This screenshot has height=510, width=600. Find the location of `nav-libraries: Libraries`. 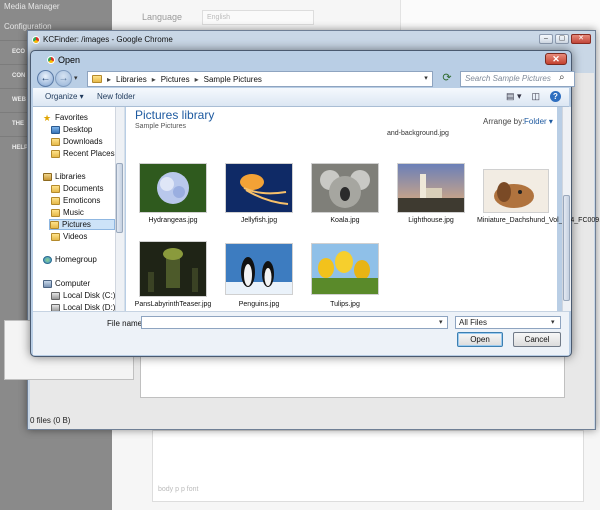

nav-libraries: Libraries is located at coordinates (64, 176).